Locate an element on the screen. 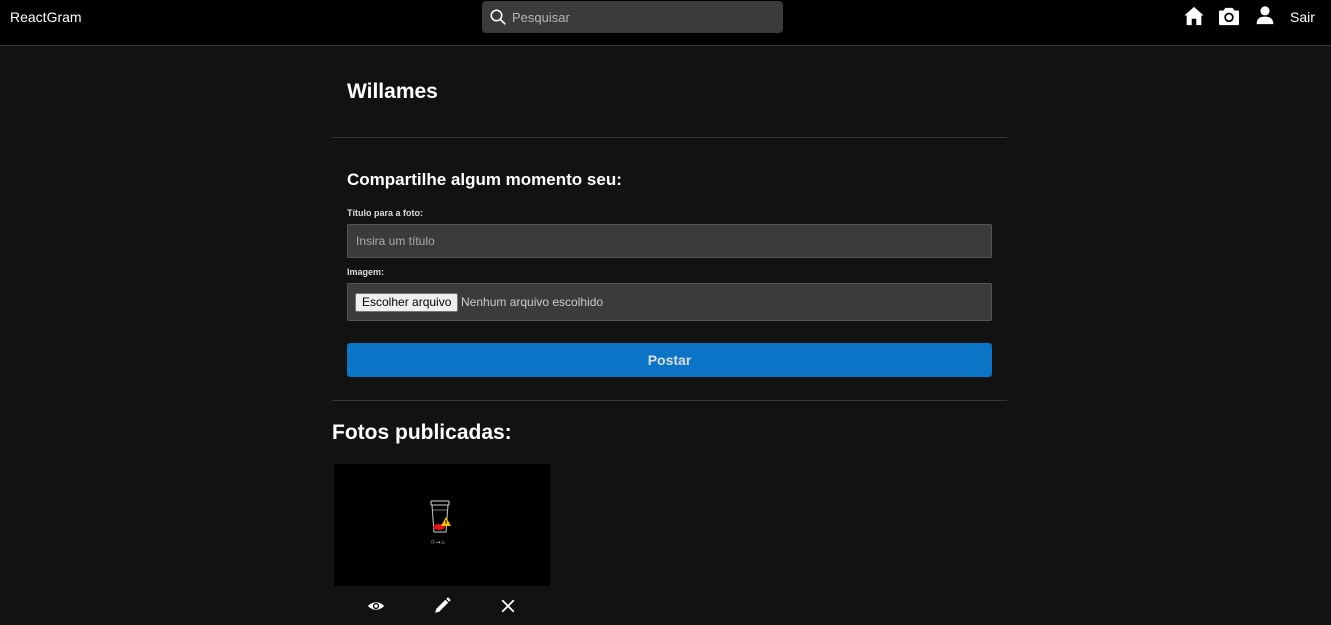 The image size is (1331, 625). search-input is located at coordinates (644, 17).